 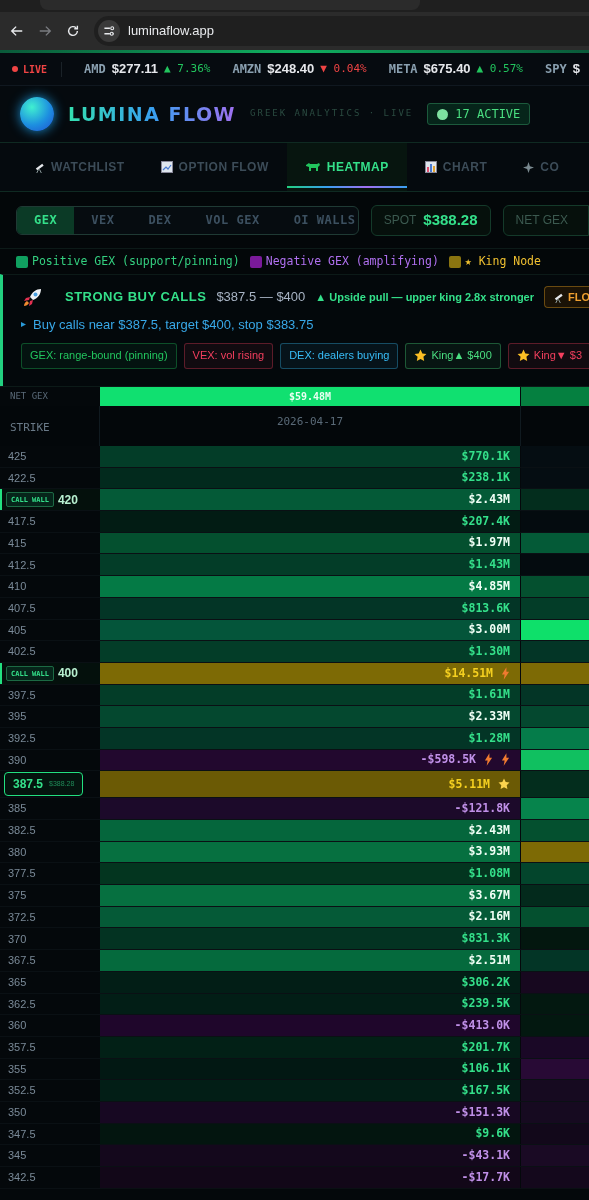 I want to click on heatmap-cell: $831.3K, so click(x=310, y=939).